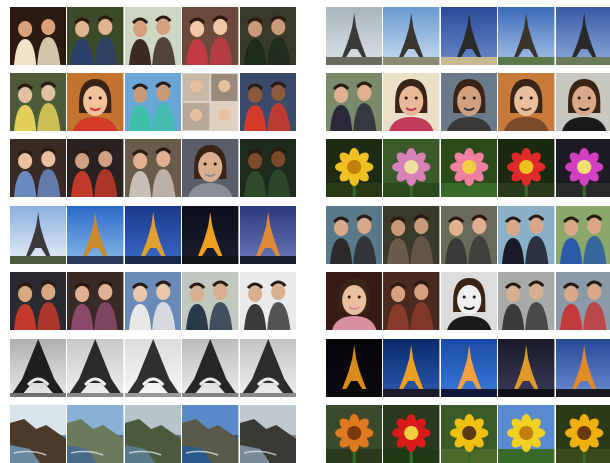 The image size is (610, 463). I want to click on right-row-3-flowers, so click(468, 168).